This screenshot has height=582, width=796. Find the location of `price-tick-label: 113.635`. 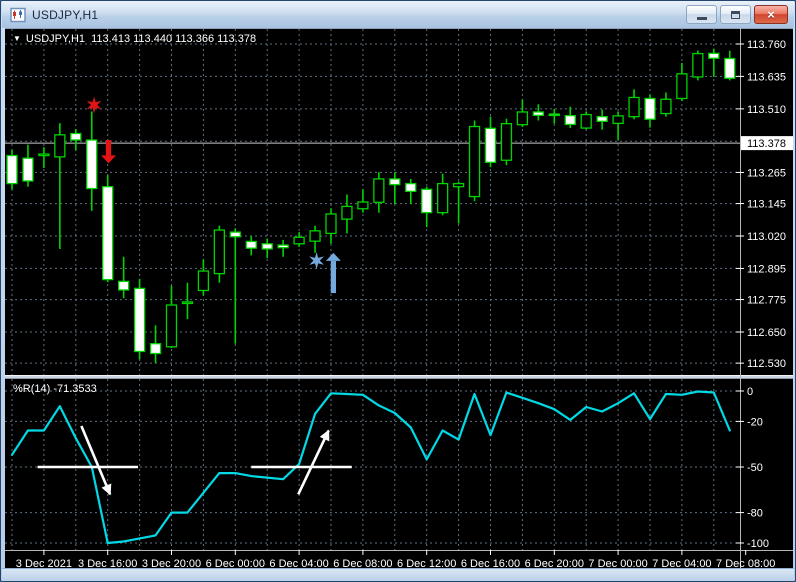

price-tick-label: 113.635 is located at coordinates (766, 77).